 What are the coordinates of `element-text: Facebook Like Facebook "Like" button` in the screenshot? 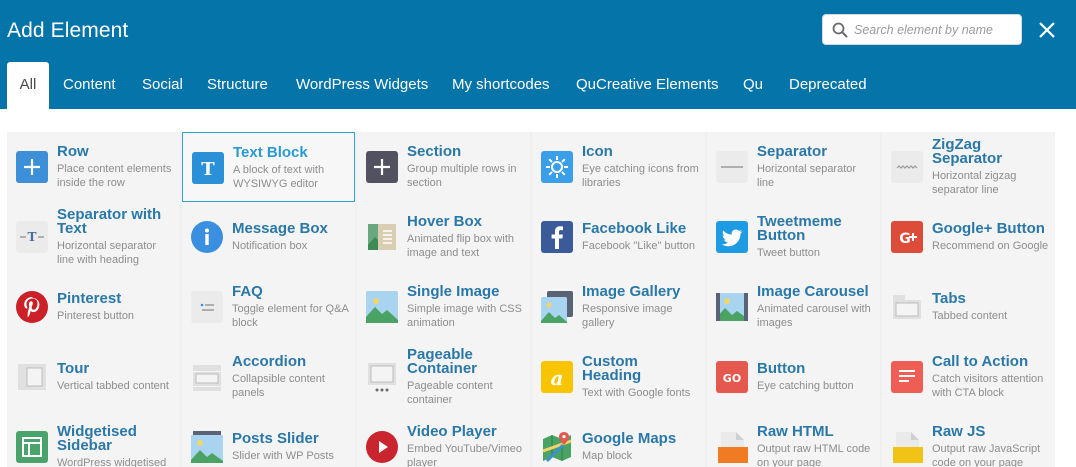 It's located at (641, 237).